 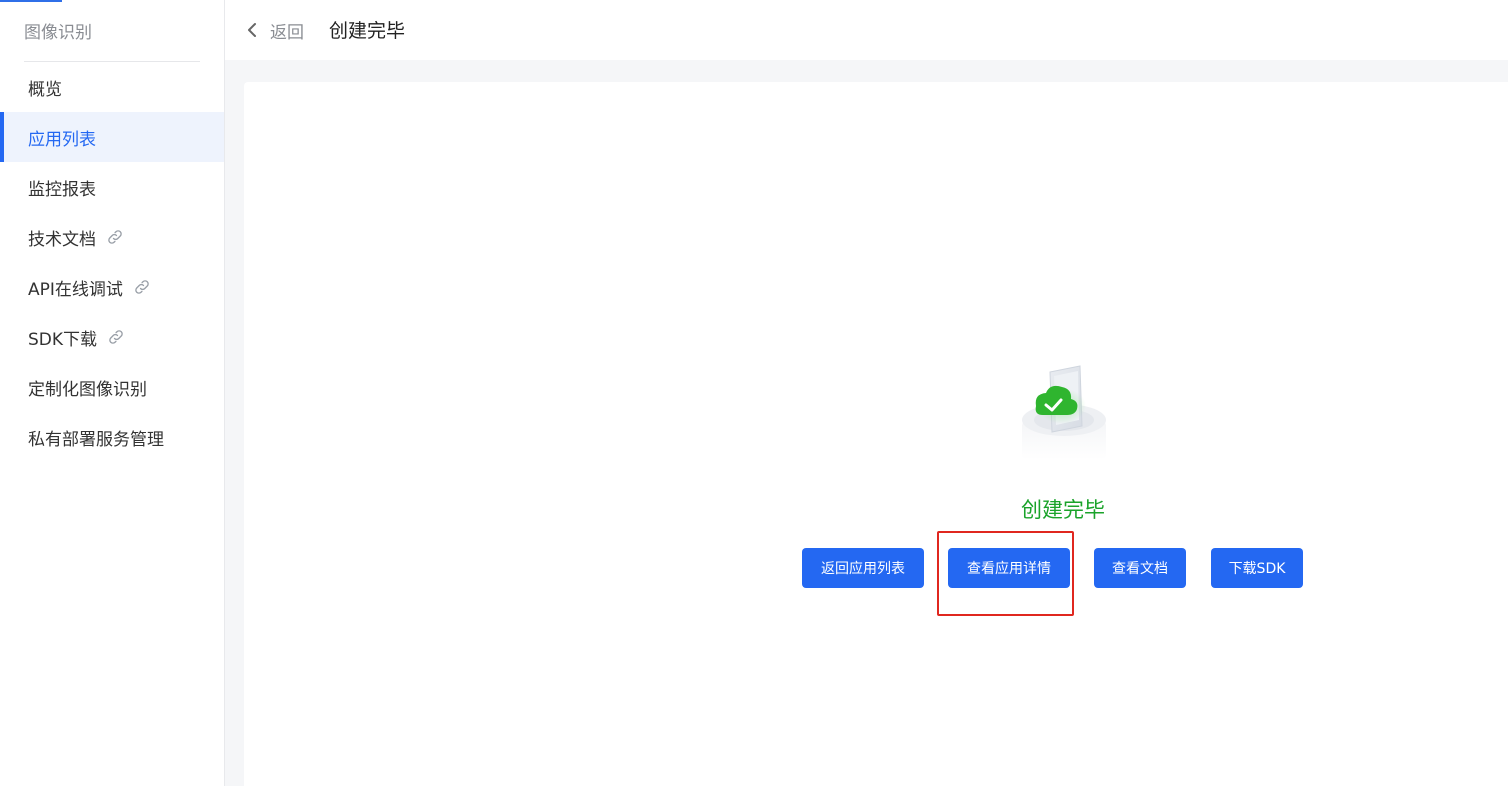 What do you see at coordinates (1063, 510) in the screenshot?
I see `success-title: 创建完毕` at bounding box center [1063, 510].